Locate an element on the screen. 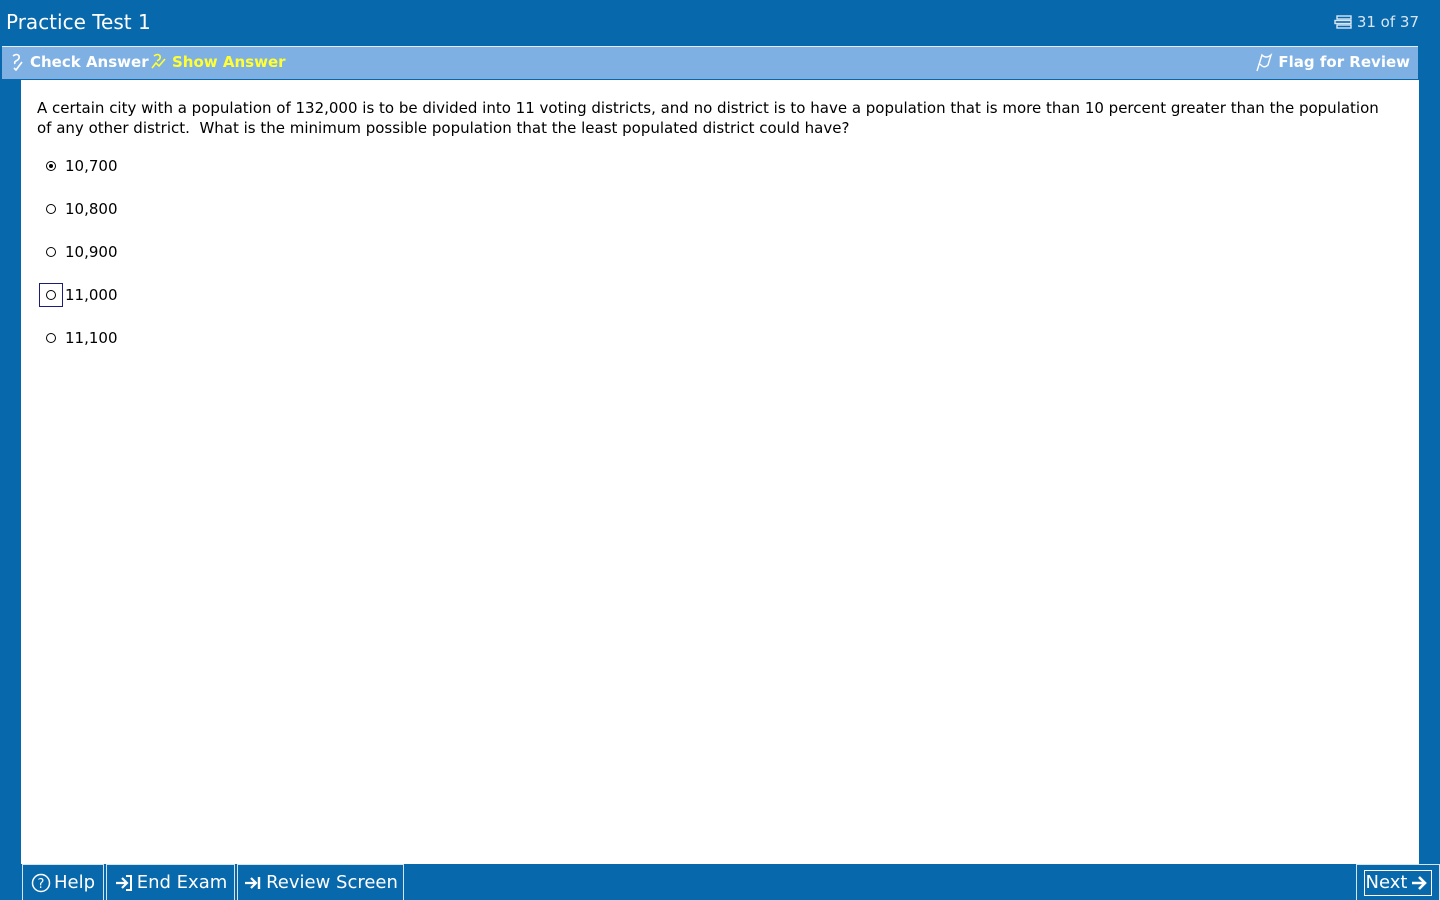  review-screen-button: Review Screen is located at coordinates (320, 882).